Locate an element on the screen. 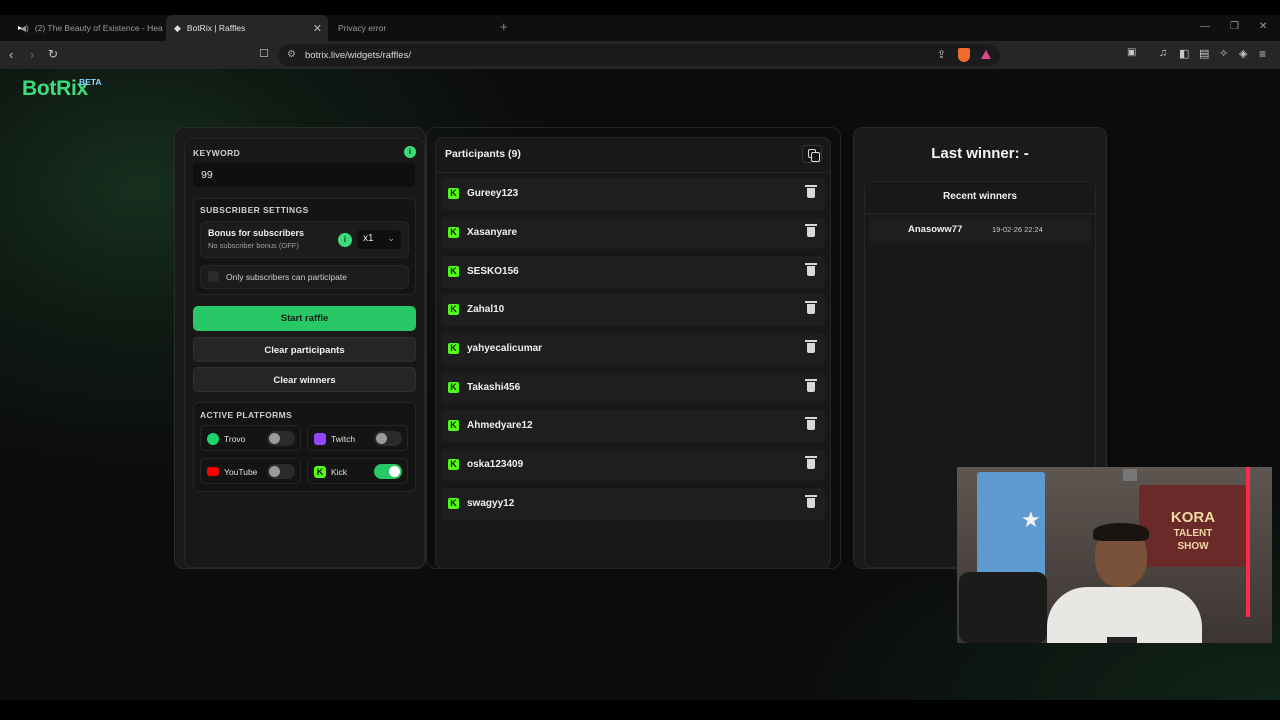 This screenshot has width=1280, height=720. back-icon: ‹ is located at coordinates (11, 54).